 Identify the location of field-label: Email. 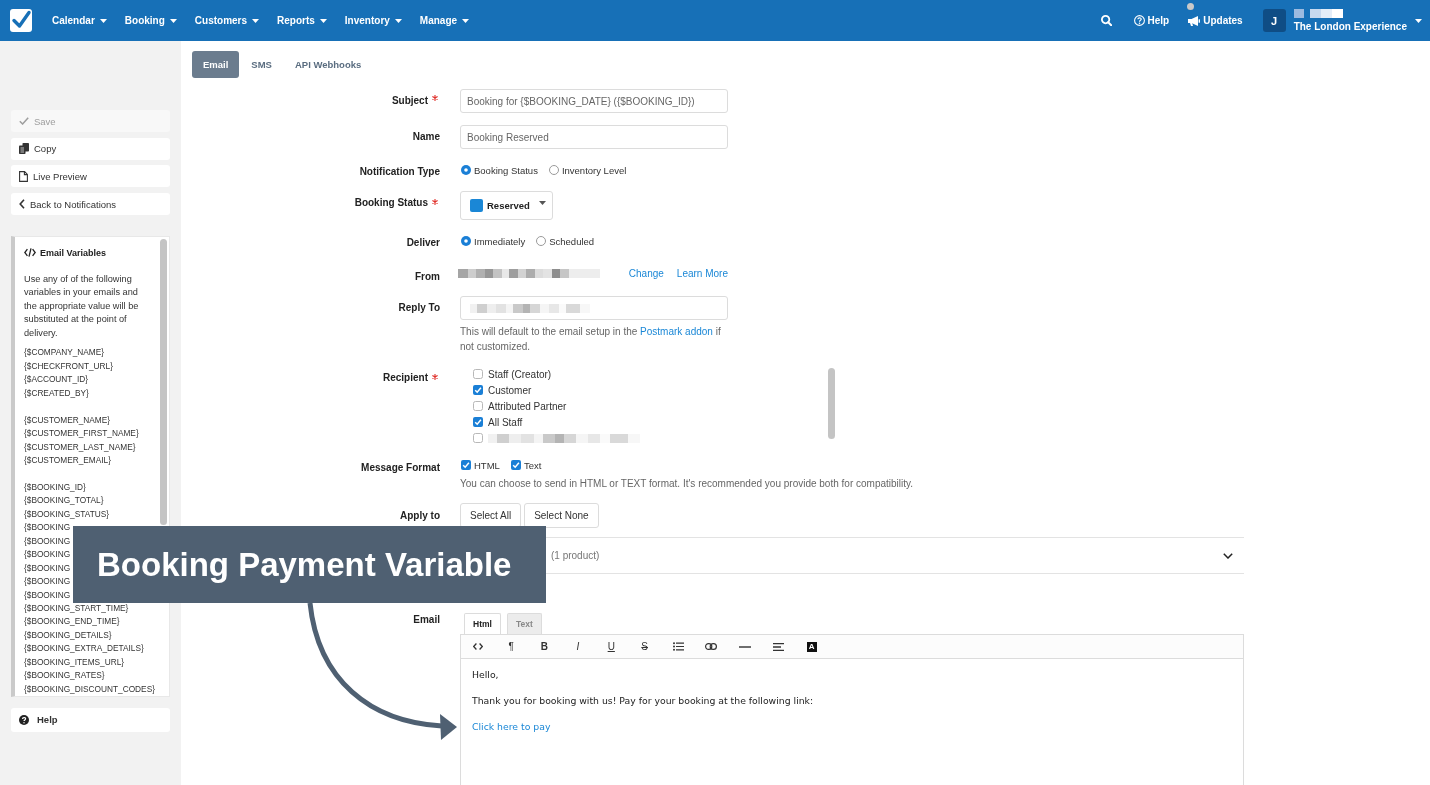
(426, 620).